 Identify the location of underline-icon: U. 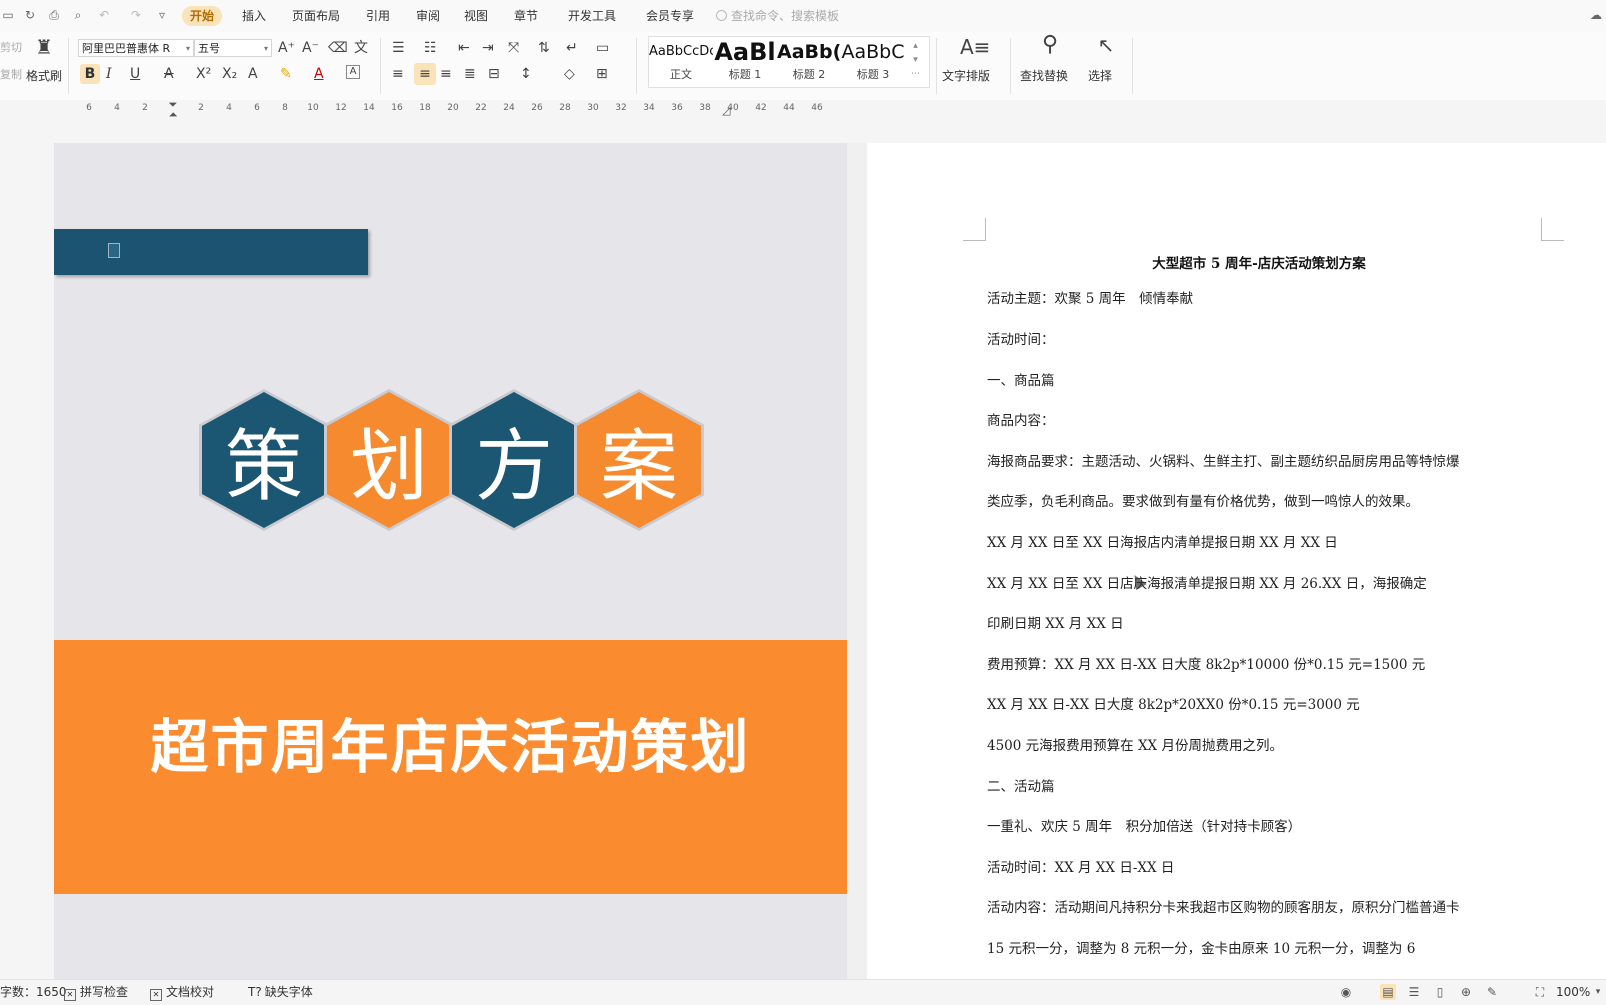
(135, 74).